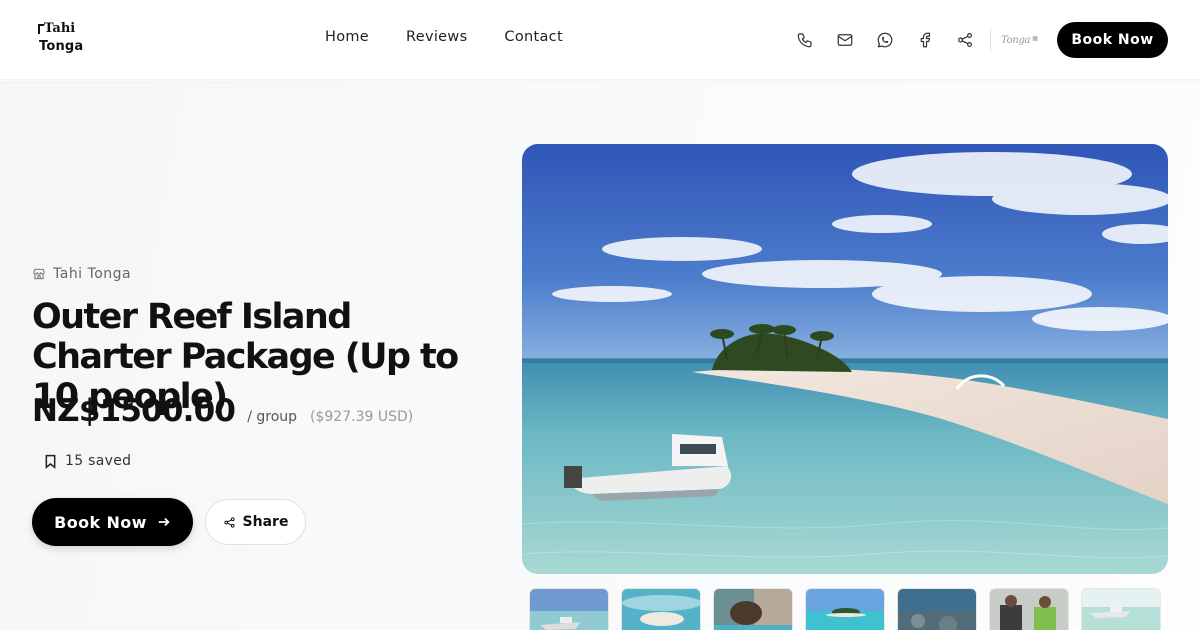 This screenshot has height=630, width=1200. I want to click on thumbnail-aerial-sandbar, so click(661, 609).